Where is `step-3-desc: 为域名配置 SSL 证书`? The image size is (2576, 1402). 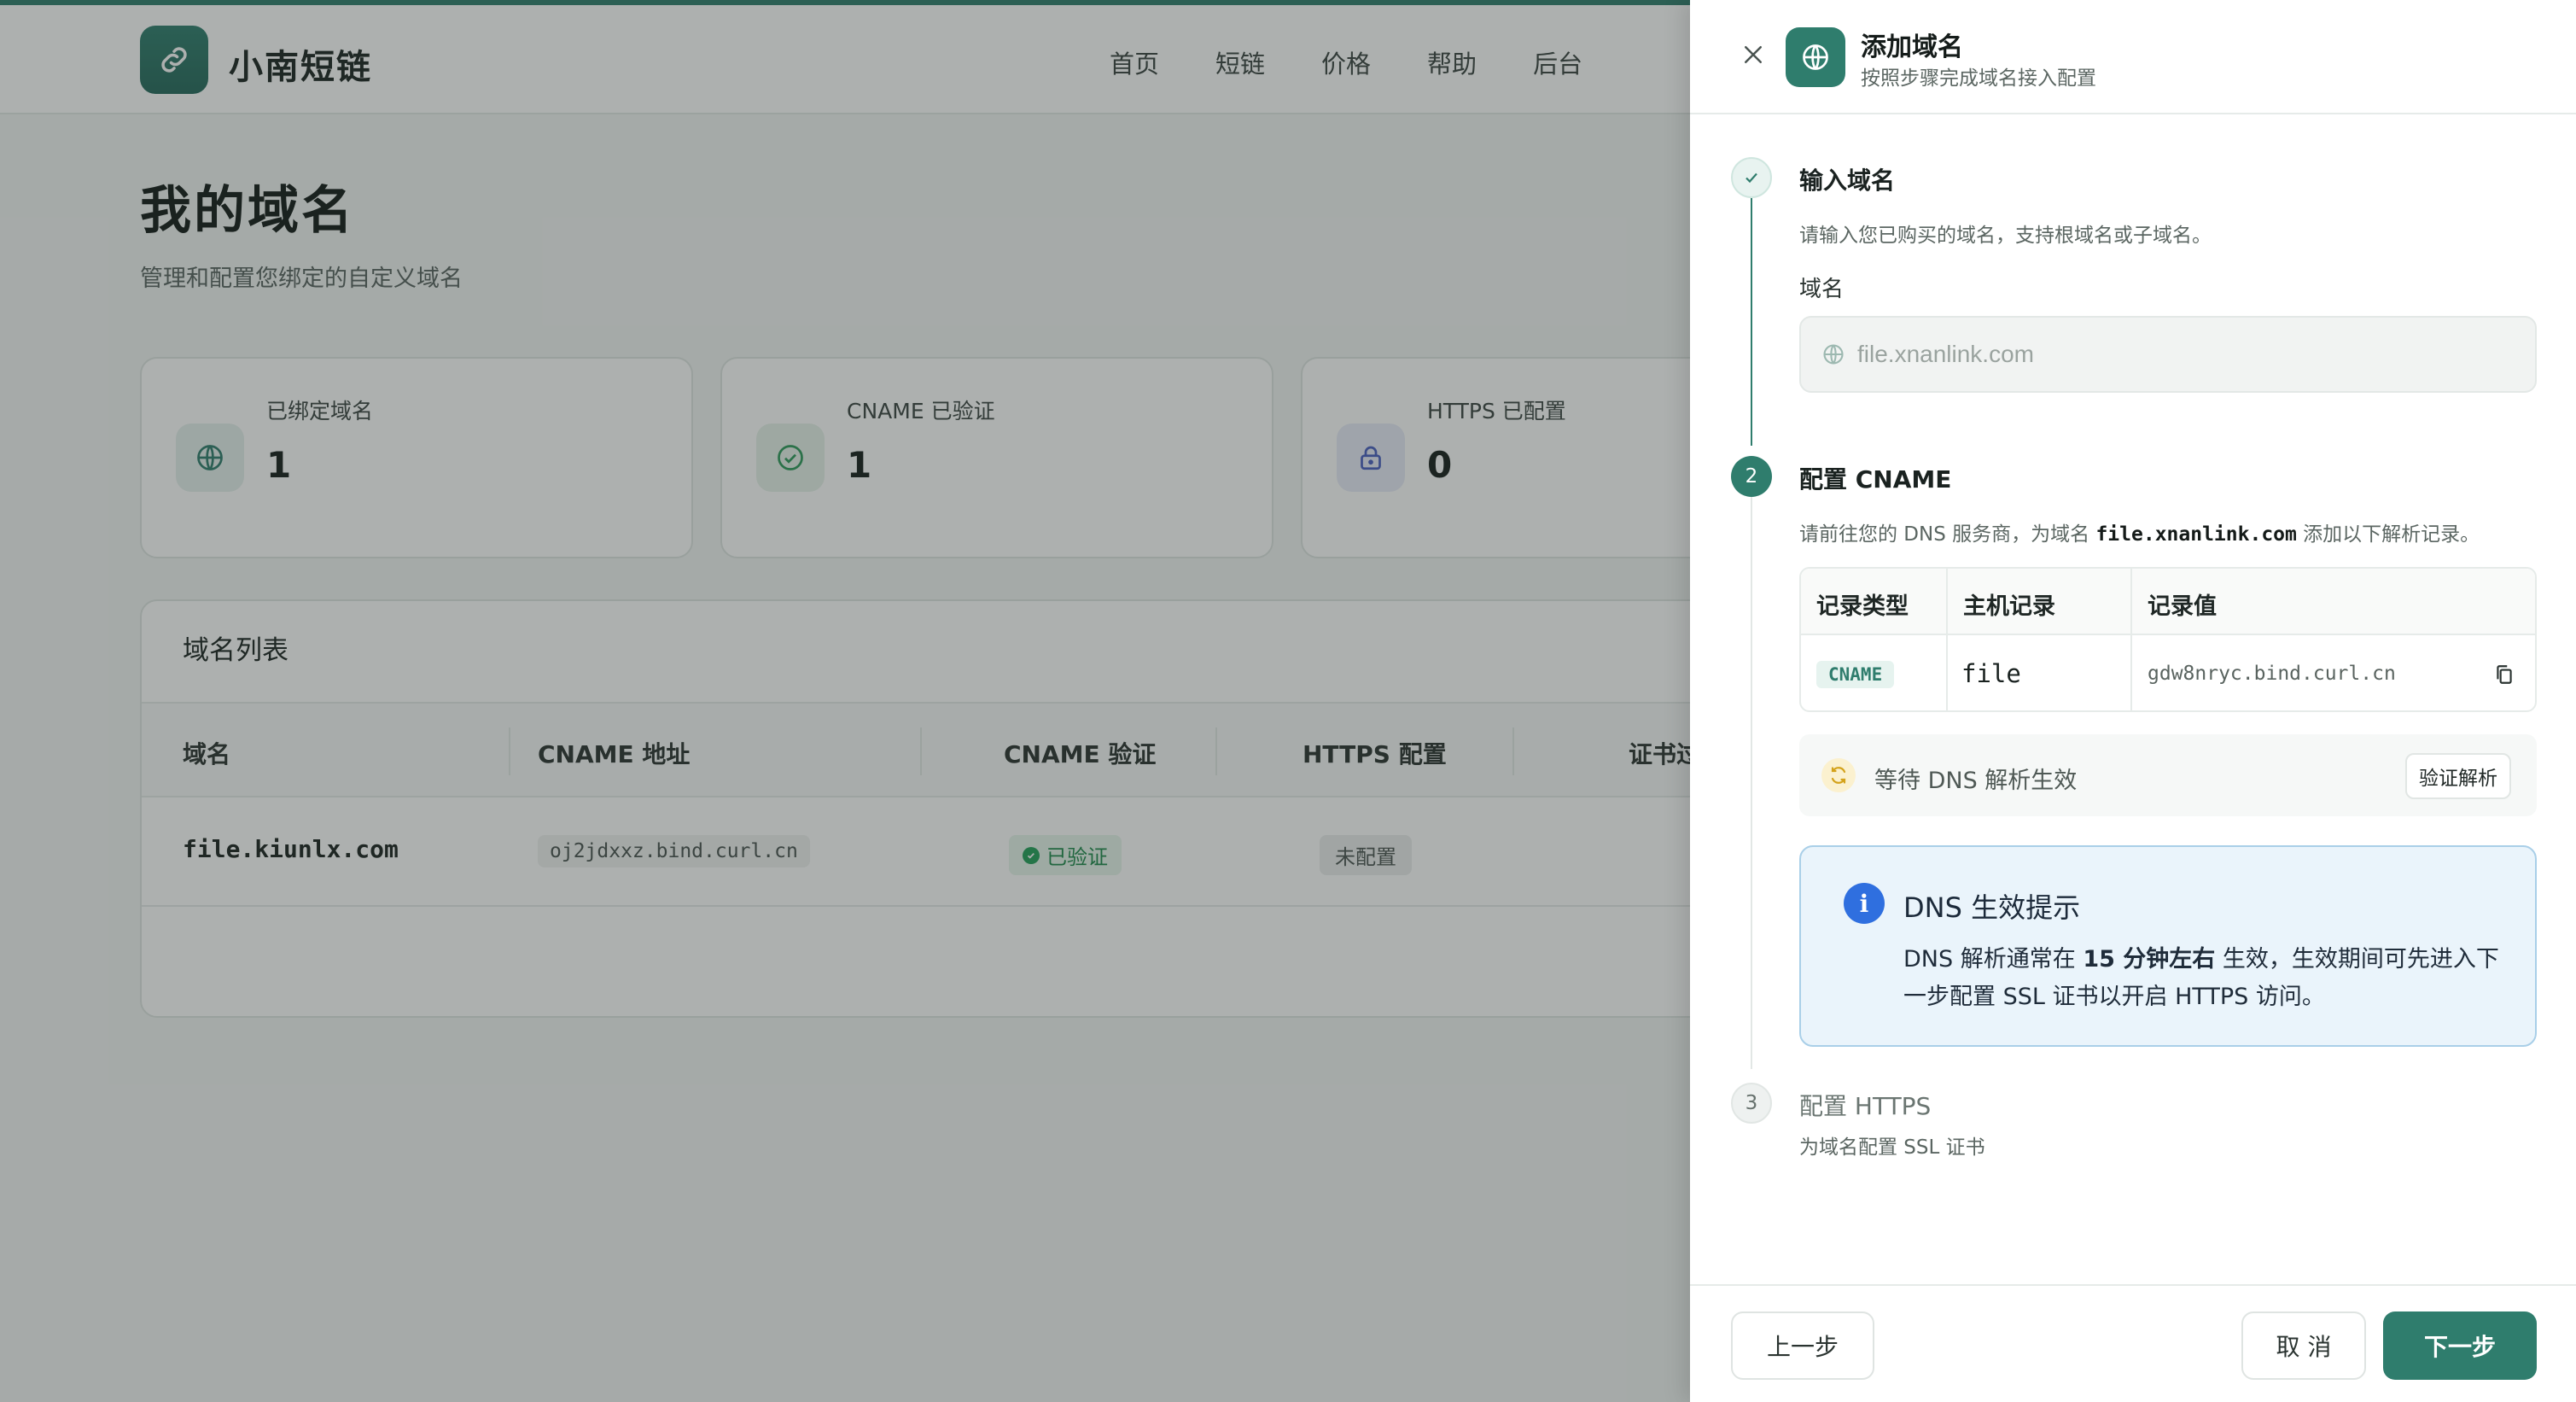 step-3-desc: 为域名配置 SSL 证书 is located at coordinates (1892, 1148).